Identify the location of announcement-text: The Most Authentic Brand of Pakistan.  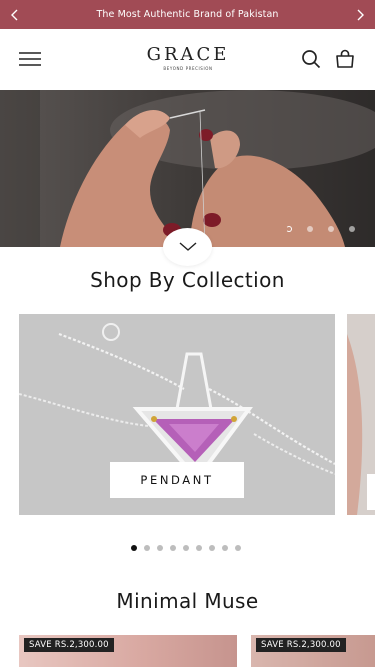
(187, 14).